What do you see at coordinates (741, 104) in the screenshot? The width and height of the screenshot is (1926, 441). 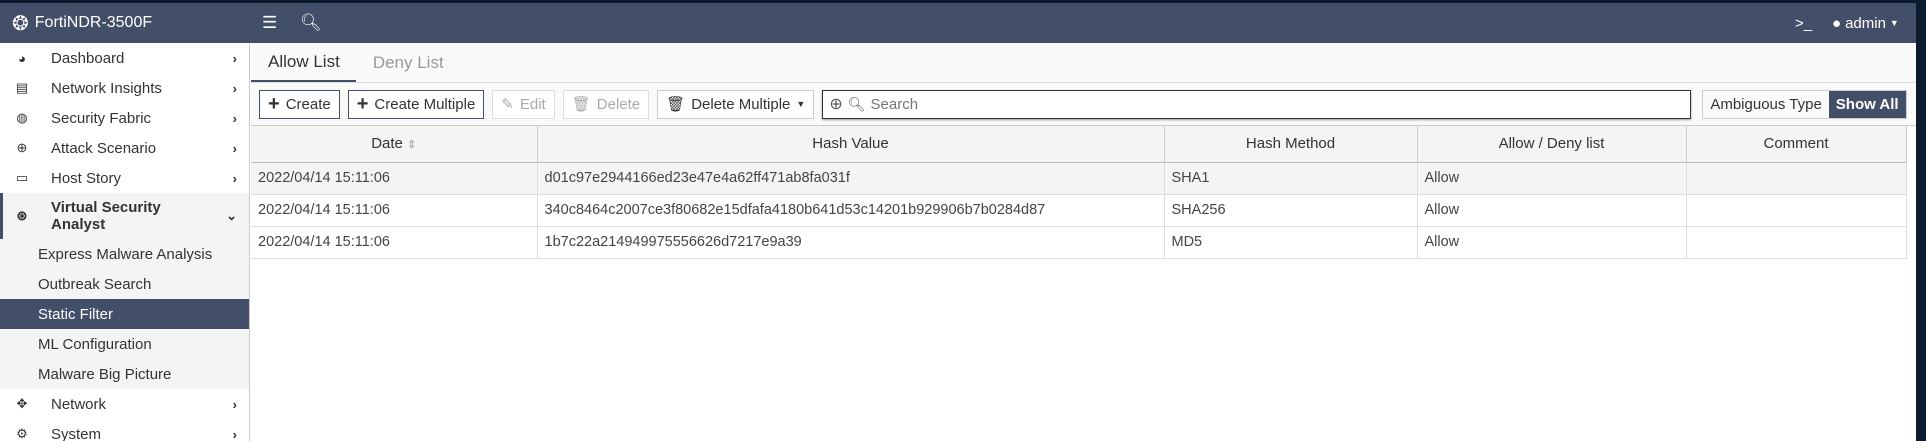 I see `label: Delete Multiple` at bounding box center [741, 104].